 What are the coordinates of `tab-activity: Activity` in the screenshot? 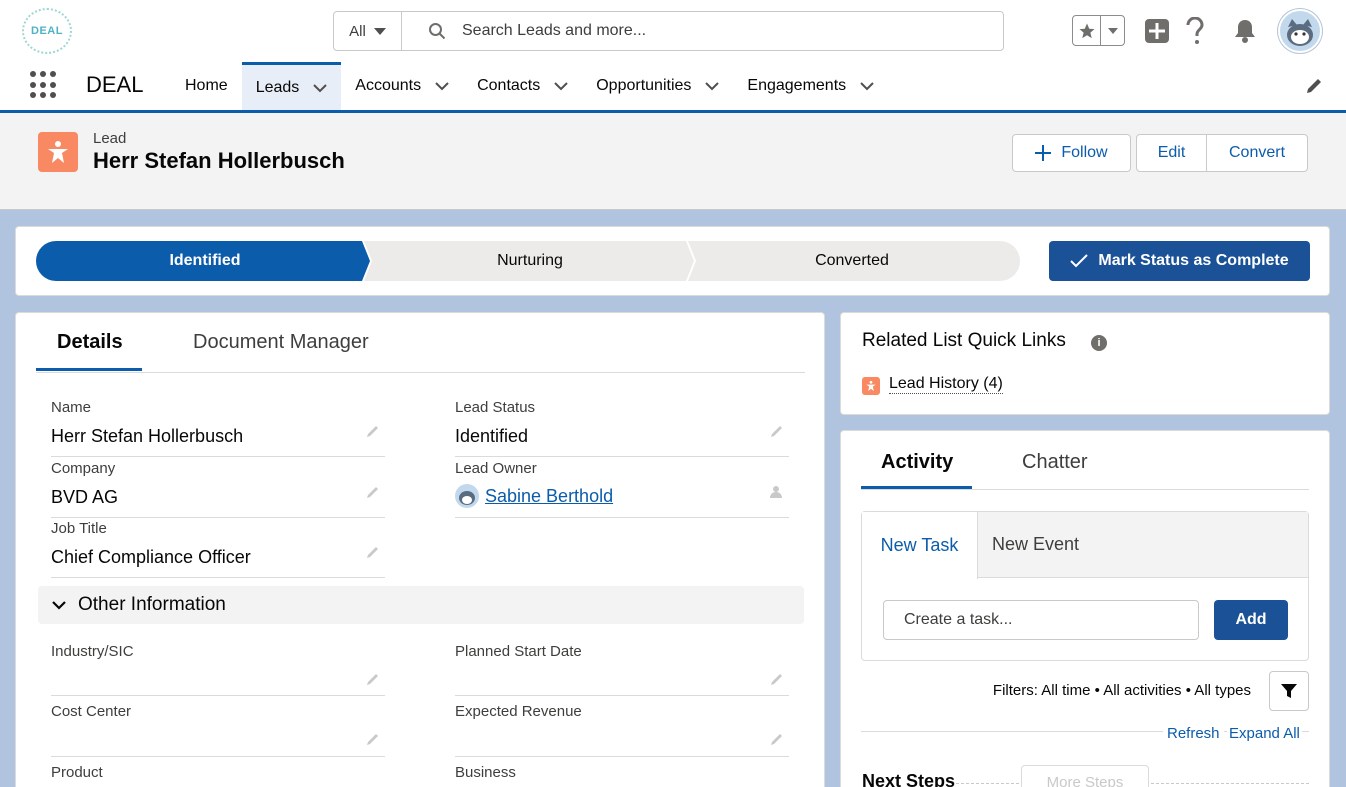 It's located at (917, 462).